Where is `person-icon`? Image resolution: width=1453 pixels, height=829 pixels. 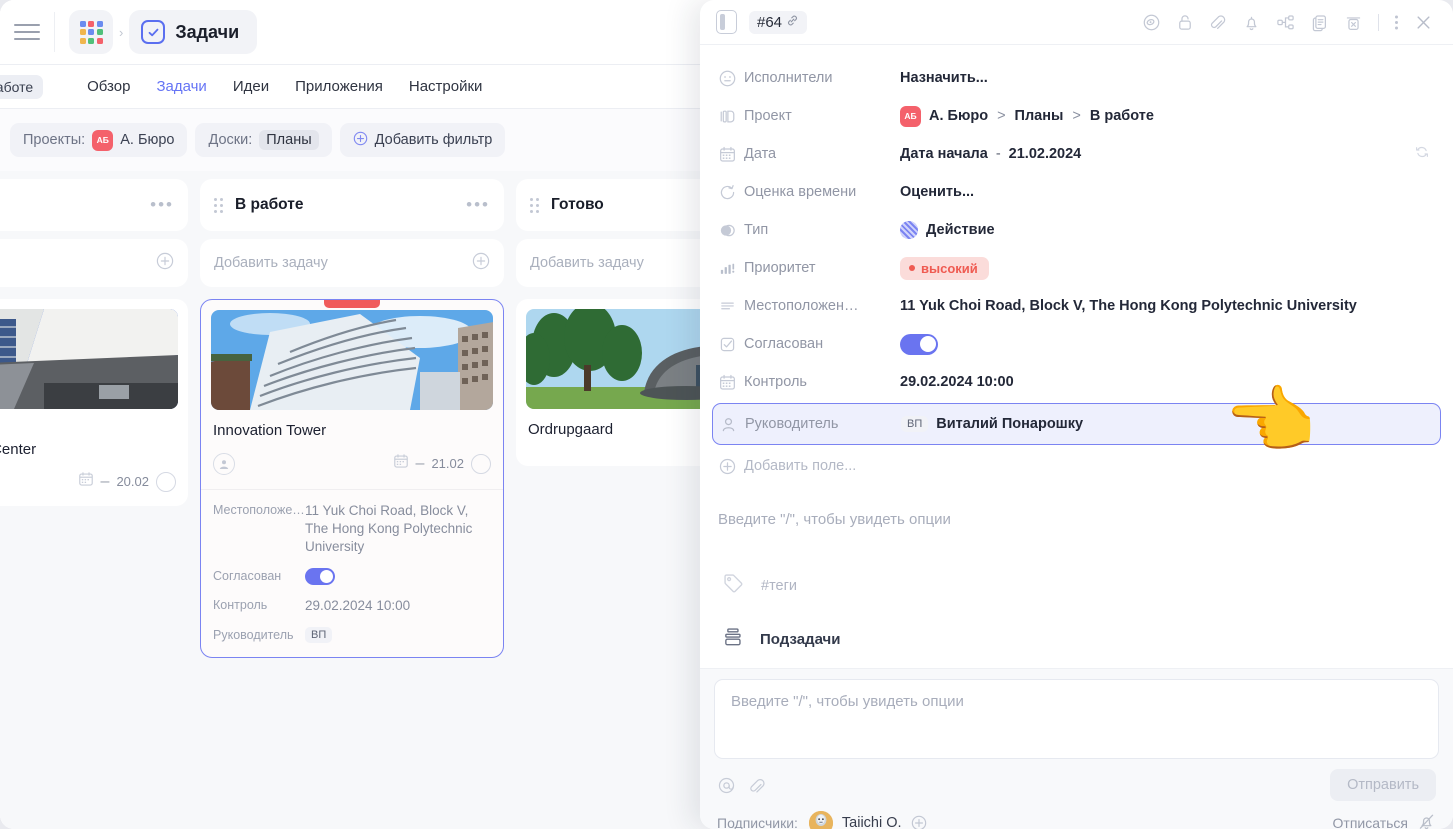 person-icon is located at coordinates (732, 424).